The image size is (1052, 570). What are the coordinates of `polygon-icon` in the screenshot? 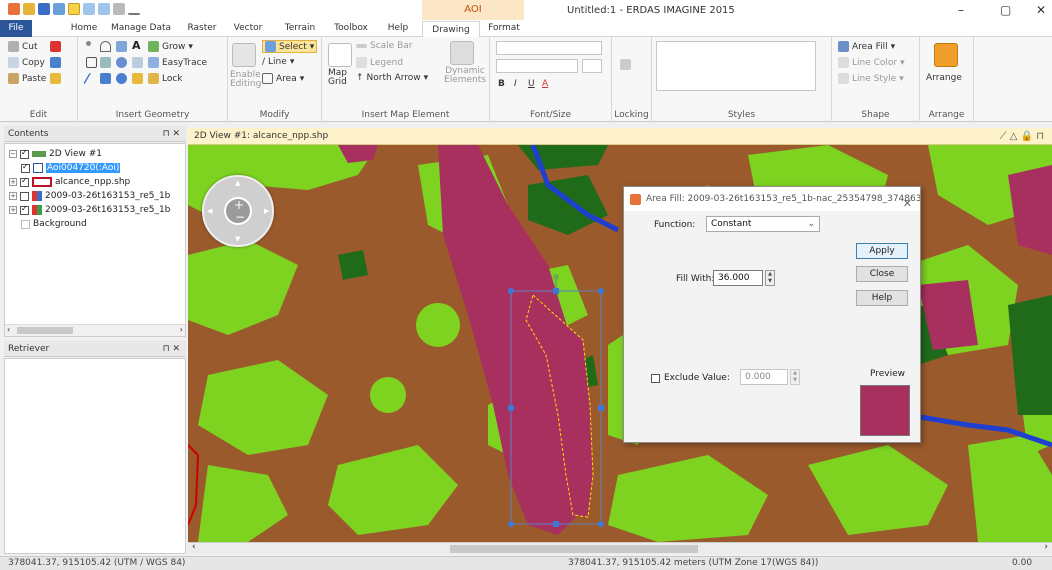 It's located at (121, 46).